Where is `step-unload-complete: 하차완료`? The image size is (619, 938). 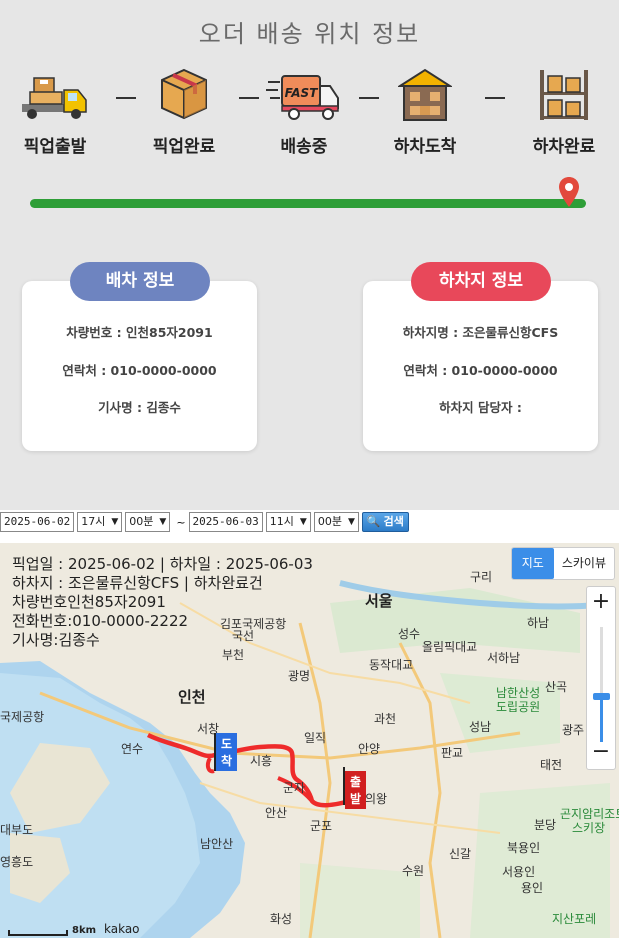 step-unload-complete: 하차완료 is located at coordinates (564, 108).